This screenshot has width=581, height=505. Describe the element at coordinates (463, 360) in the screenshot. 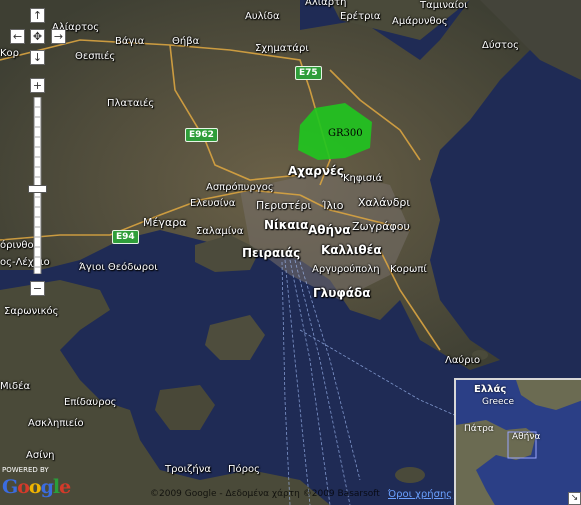

I see `place-label-lavrio: Λαύριο` at that location.